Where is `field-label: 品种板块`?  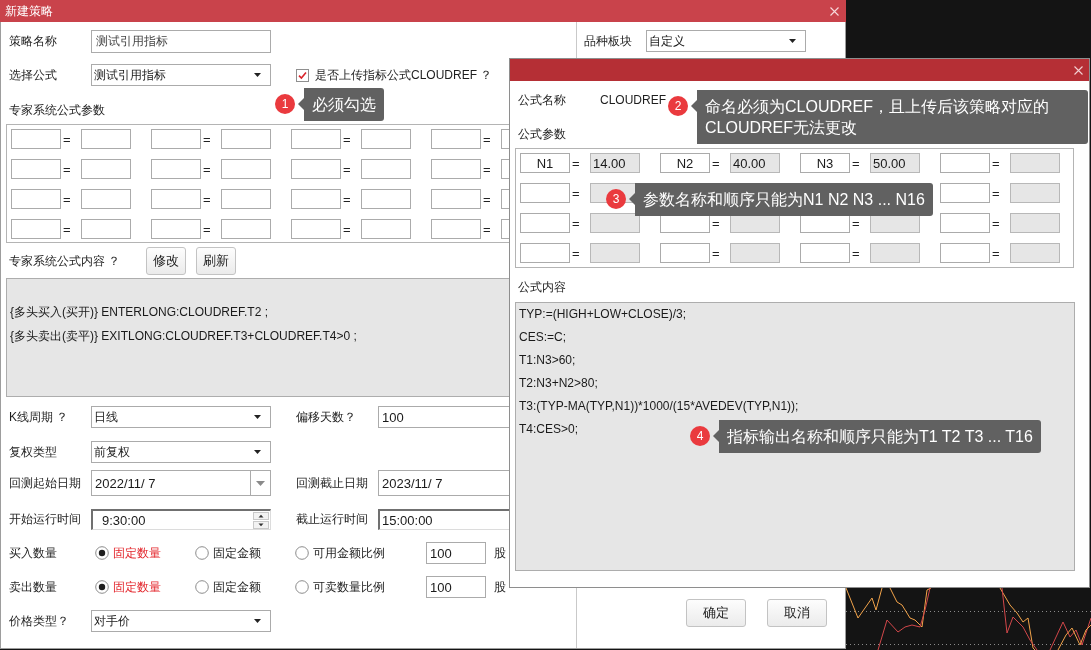
field-label: 品种板块 is located at coordinates (608, 40).